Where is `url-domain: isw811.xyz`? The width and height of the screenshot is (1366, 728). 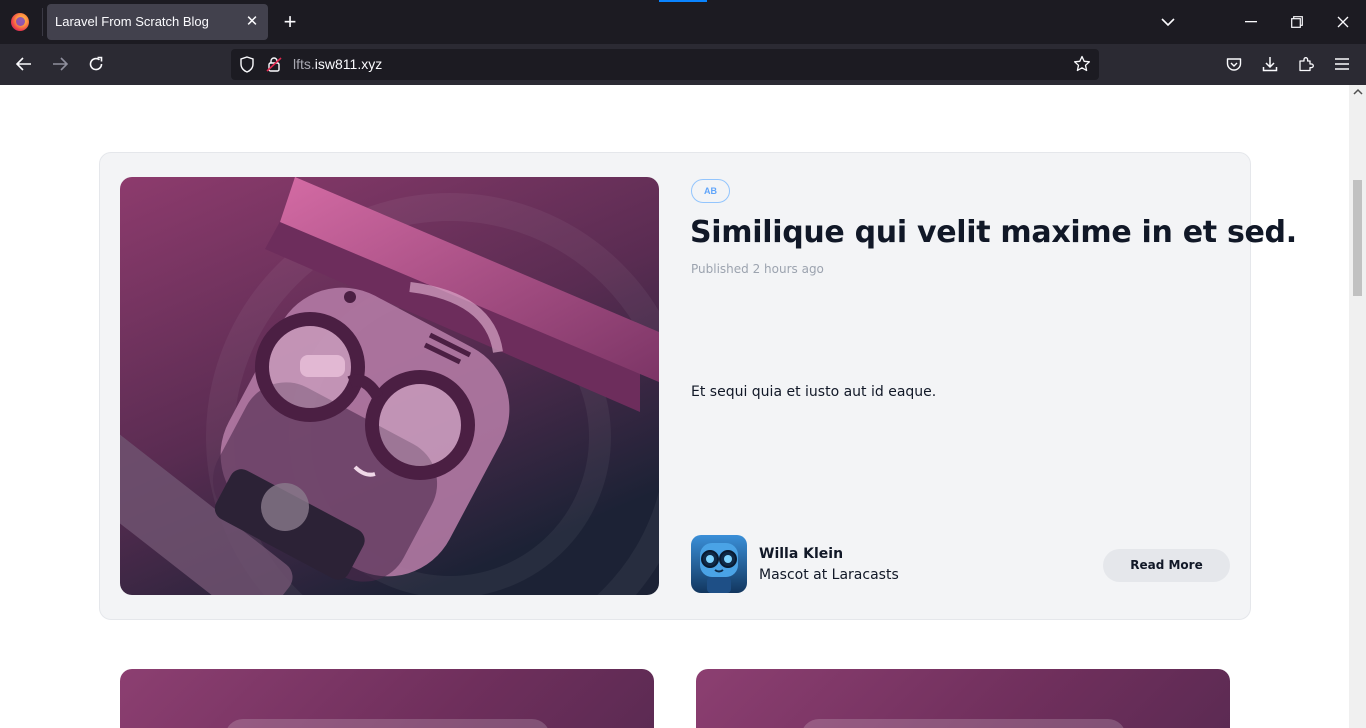
url-domain: isw811.xyz is located at coordinates (348, 64).